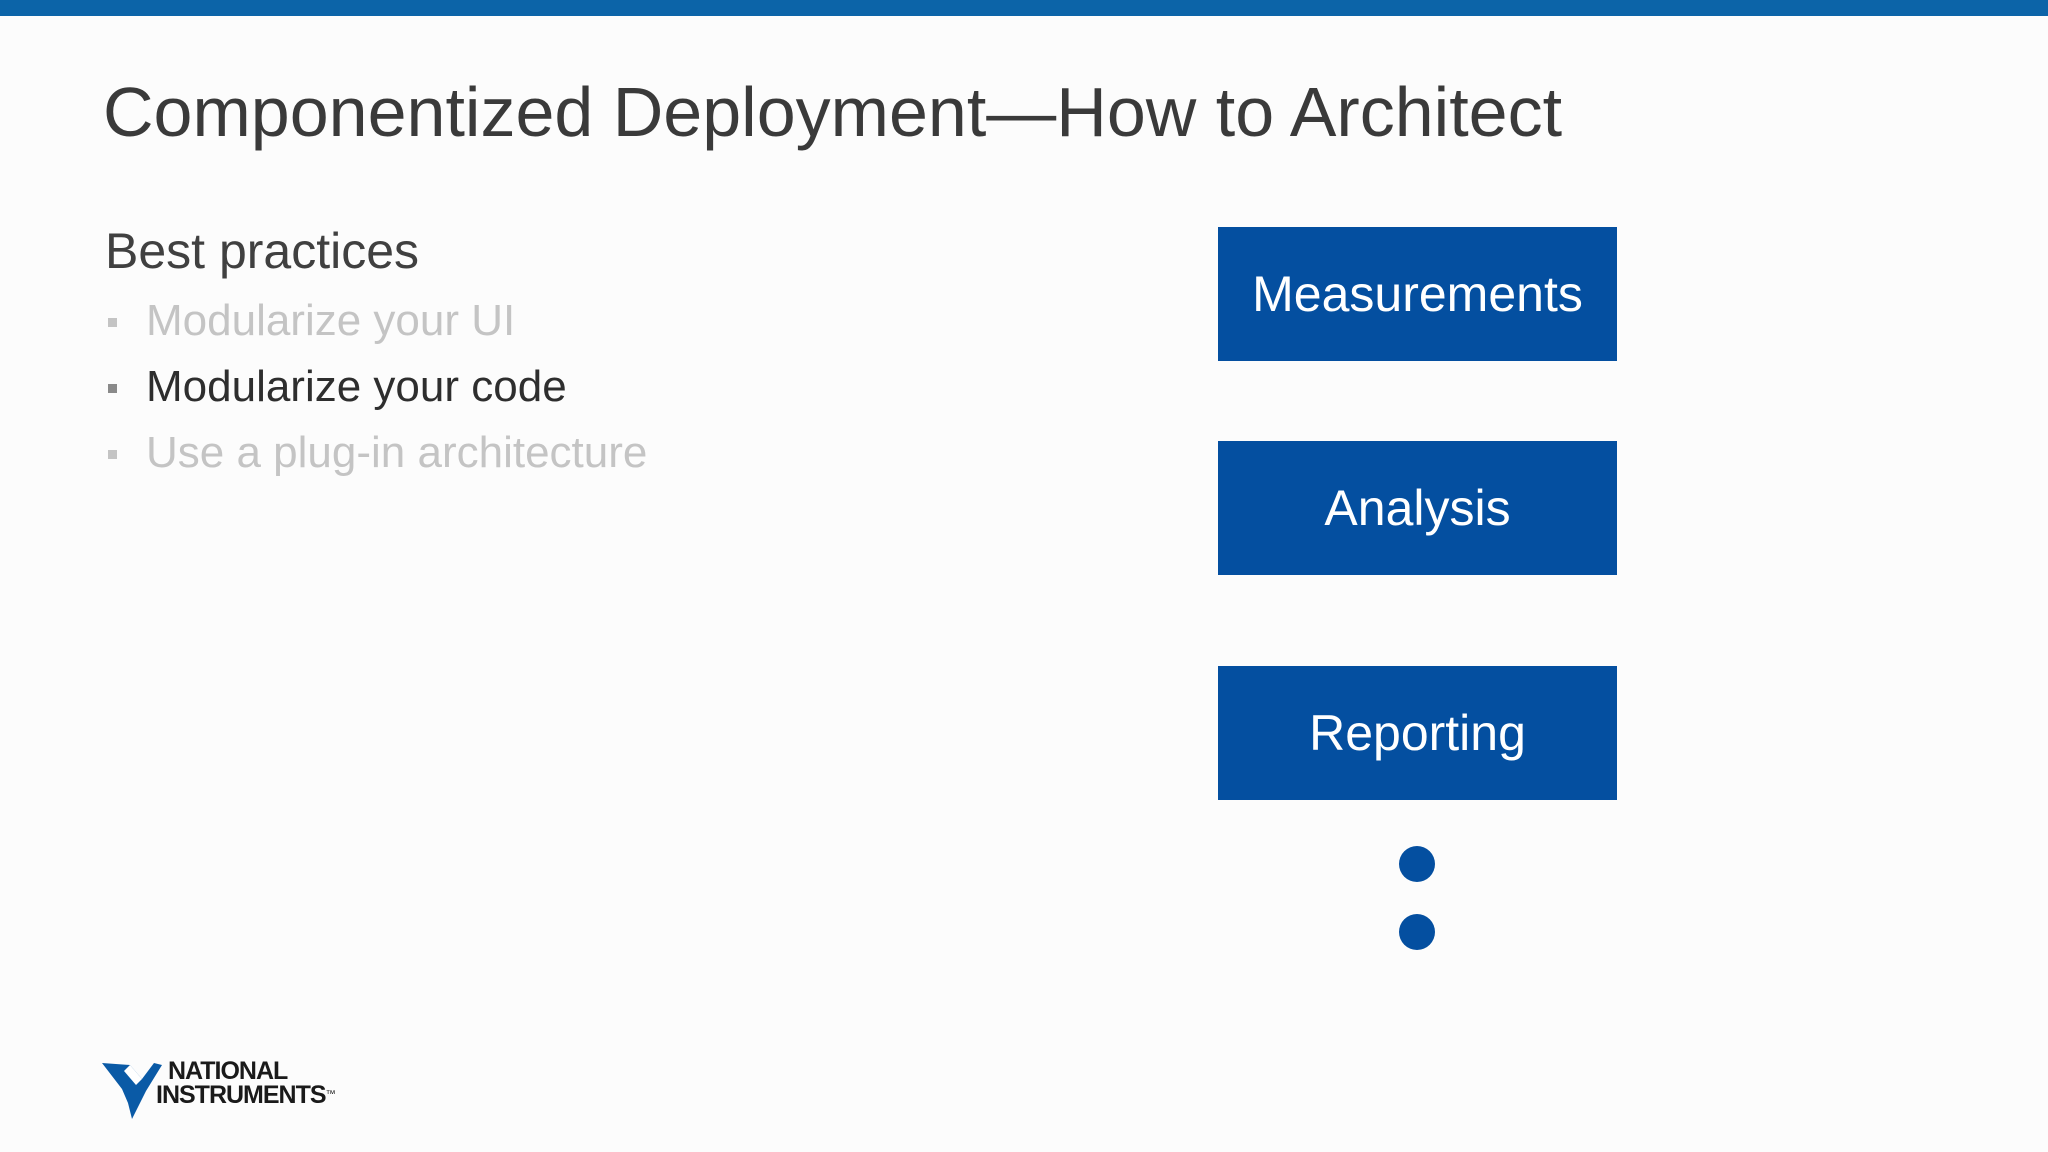  I want to click on logo-line-instruments-text: INSTRUMENTS, so click(241, 1095).